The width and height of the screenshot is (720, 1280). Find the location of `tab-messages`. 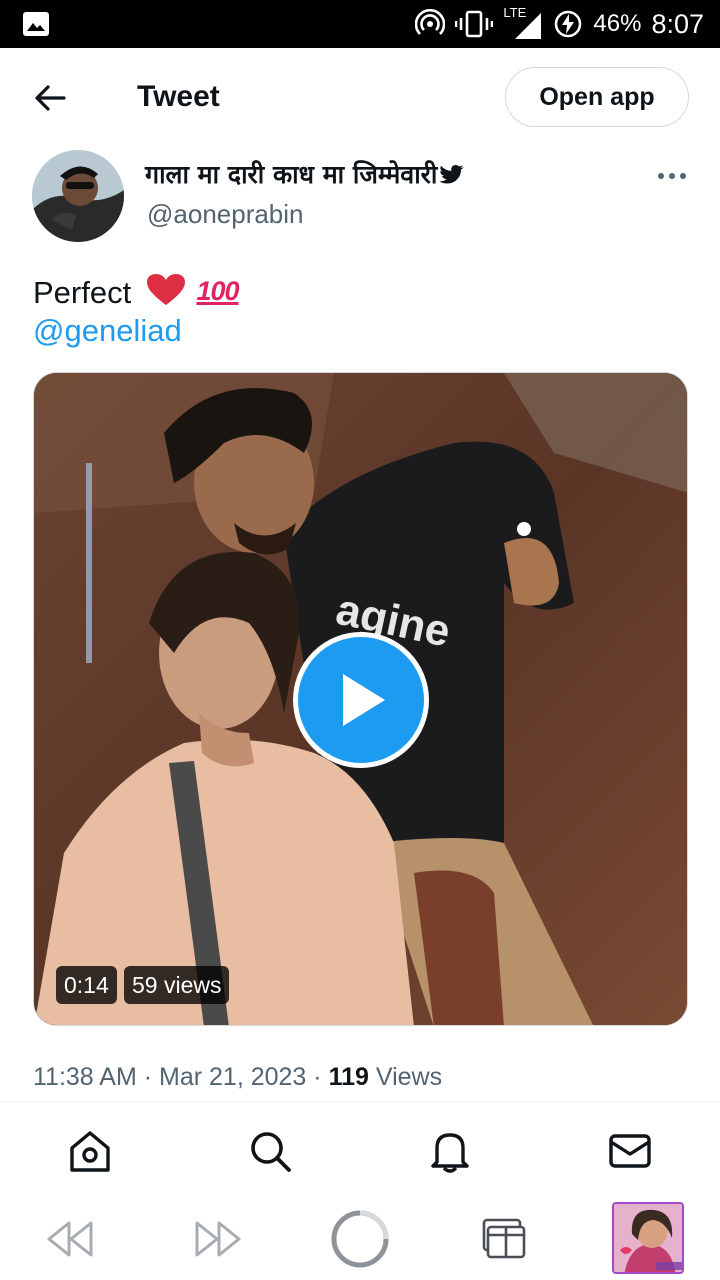

tab-messages is located at coordinates (630, 1151).